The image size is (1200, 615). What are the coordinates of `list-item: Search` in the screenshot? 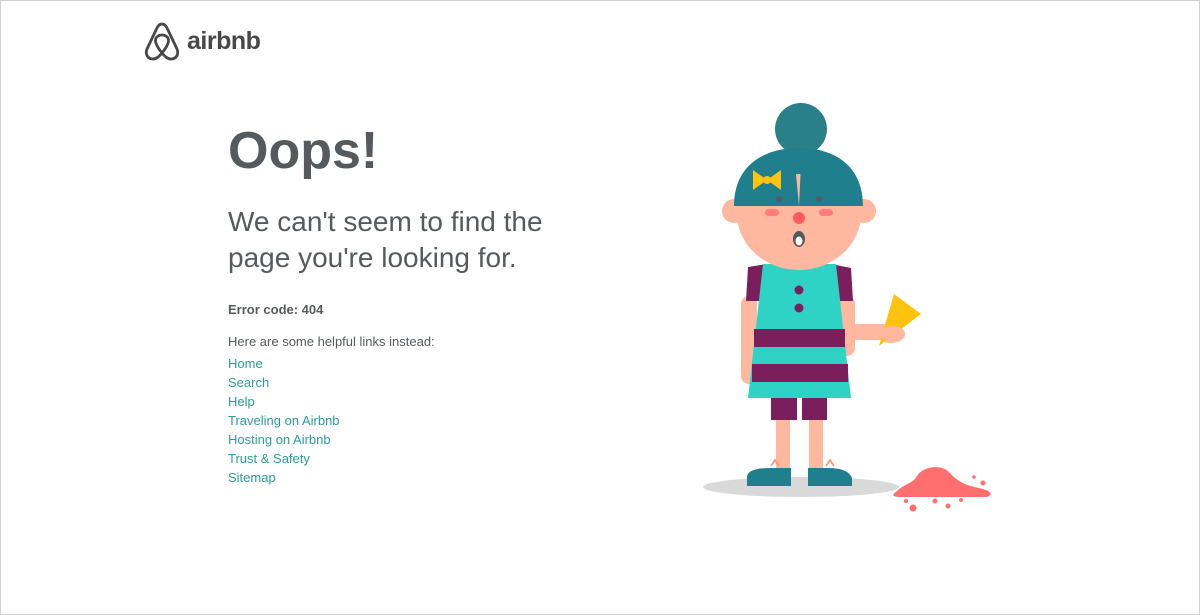 It's located at (438, 382).